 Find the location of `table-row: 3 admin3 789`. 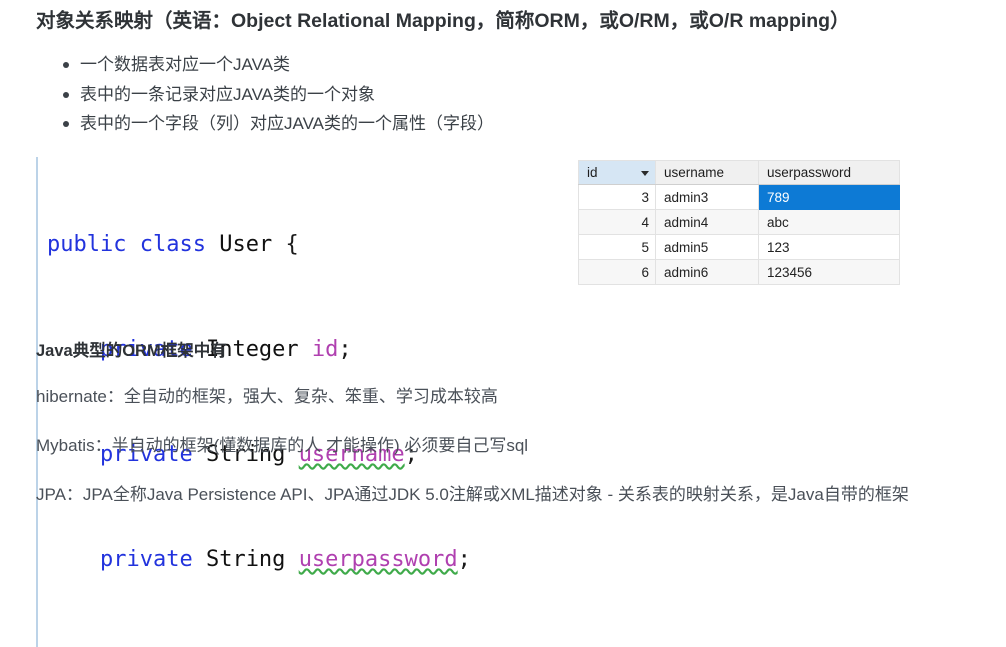

table-row: 3 admin3 789 is located at coordinates (739, 197).